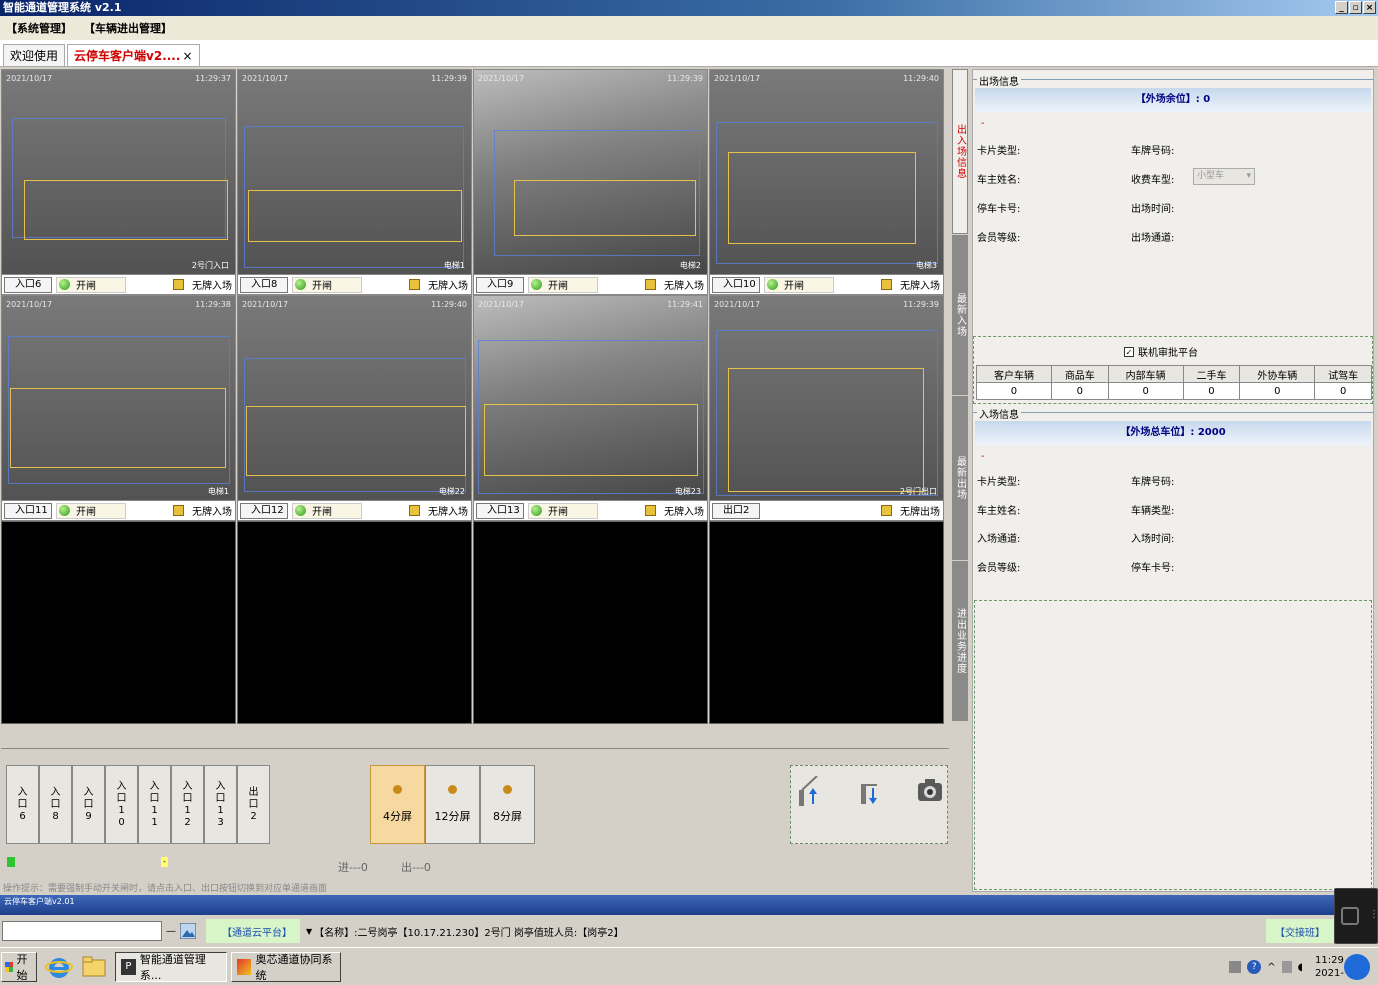 The width and height of the screenshot is (1378, 985). Describe the element at coordinates (999, 568) in the screenshot. I see `info-field-label: 会员等级:` at that location.